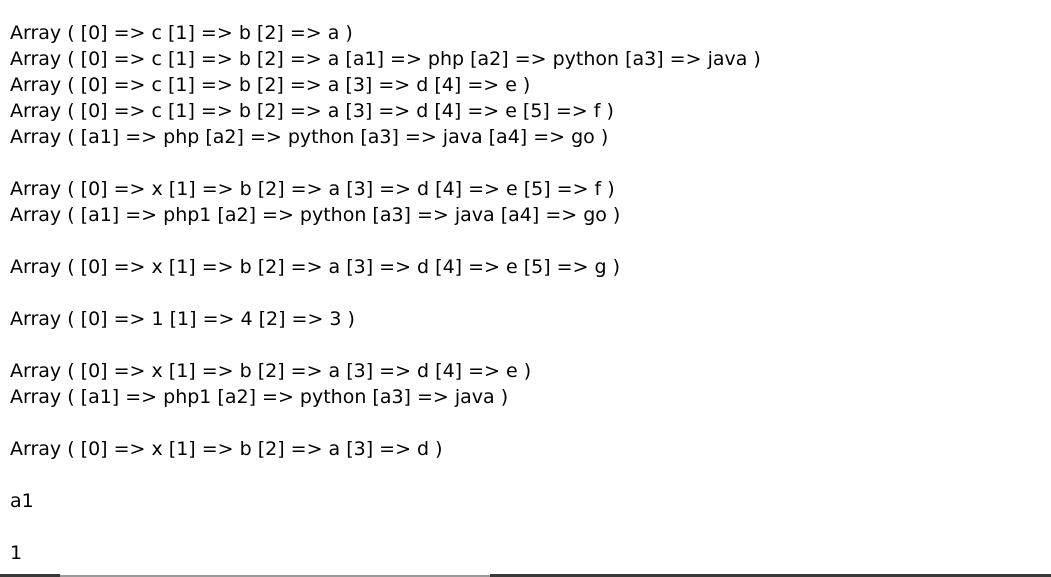  Describe the element at coordinates (16, 553) in the screenshot. I see `output-line-14: 1` at that location.